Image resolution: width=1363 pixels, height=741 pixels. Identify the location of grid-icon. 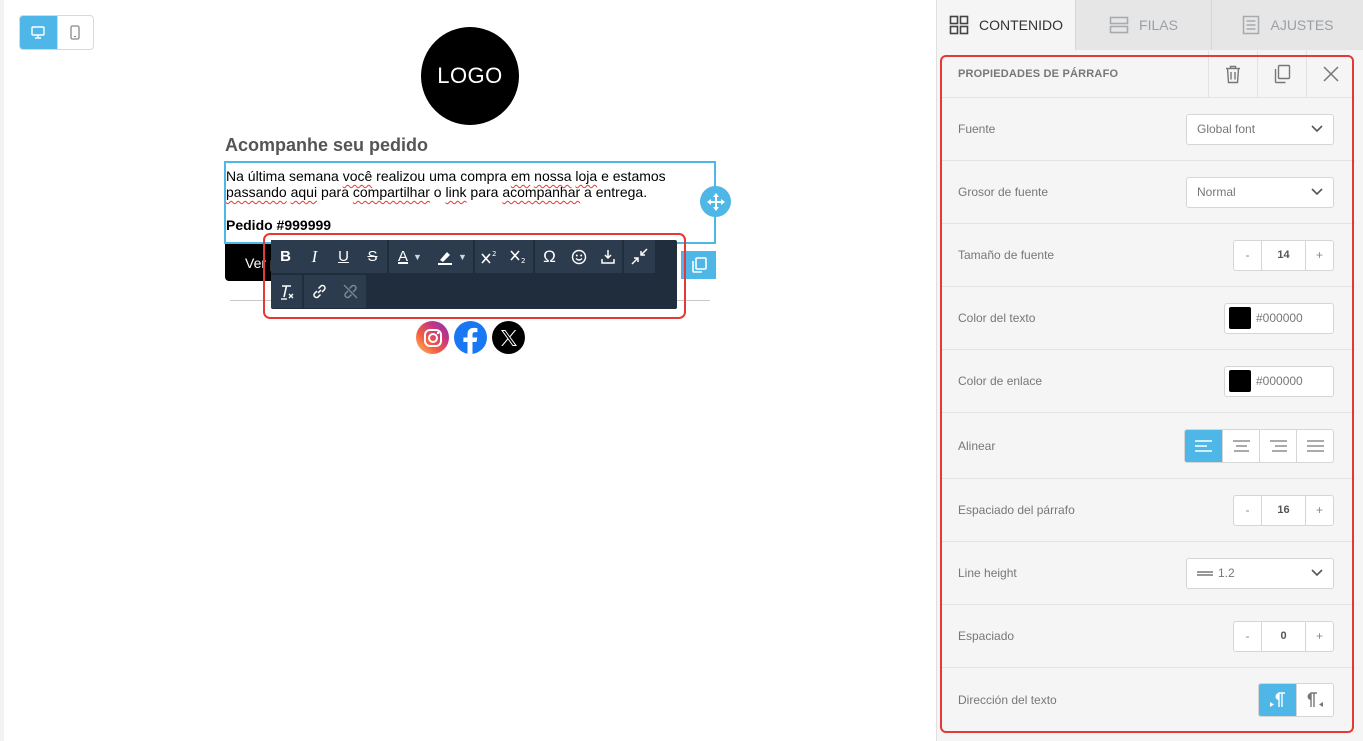
(959, 25).